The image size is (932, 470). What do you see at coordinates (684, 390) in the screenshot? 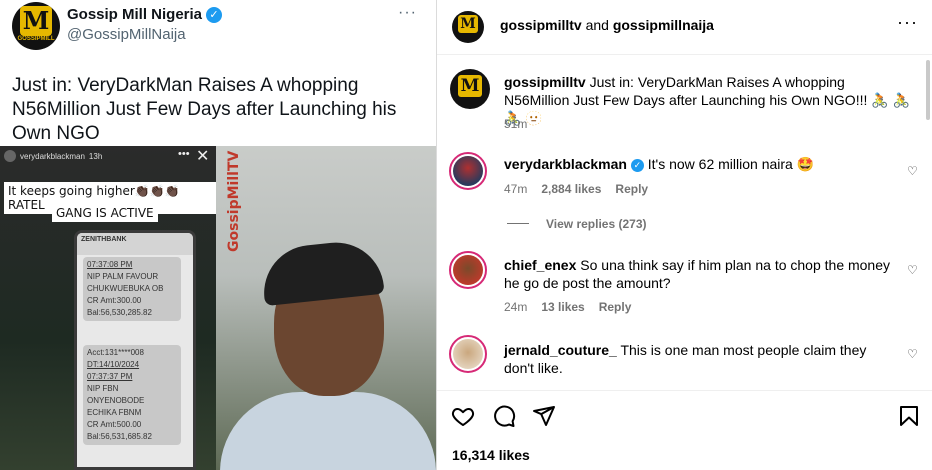
I see `actions-divider` at bounding box center [684, 390].